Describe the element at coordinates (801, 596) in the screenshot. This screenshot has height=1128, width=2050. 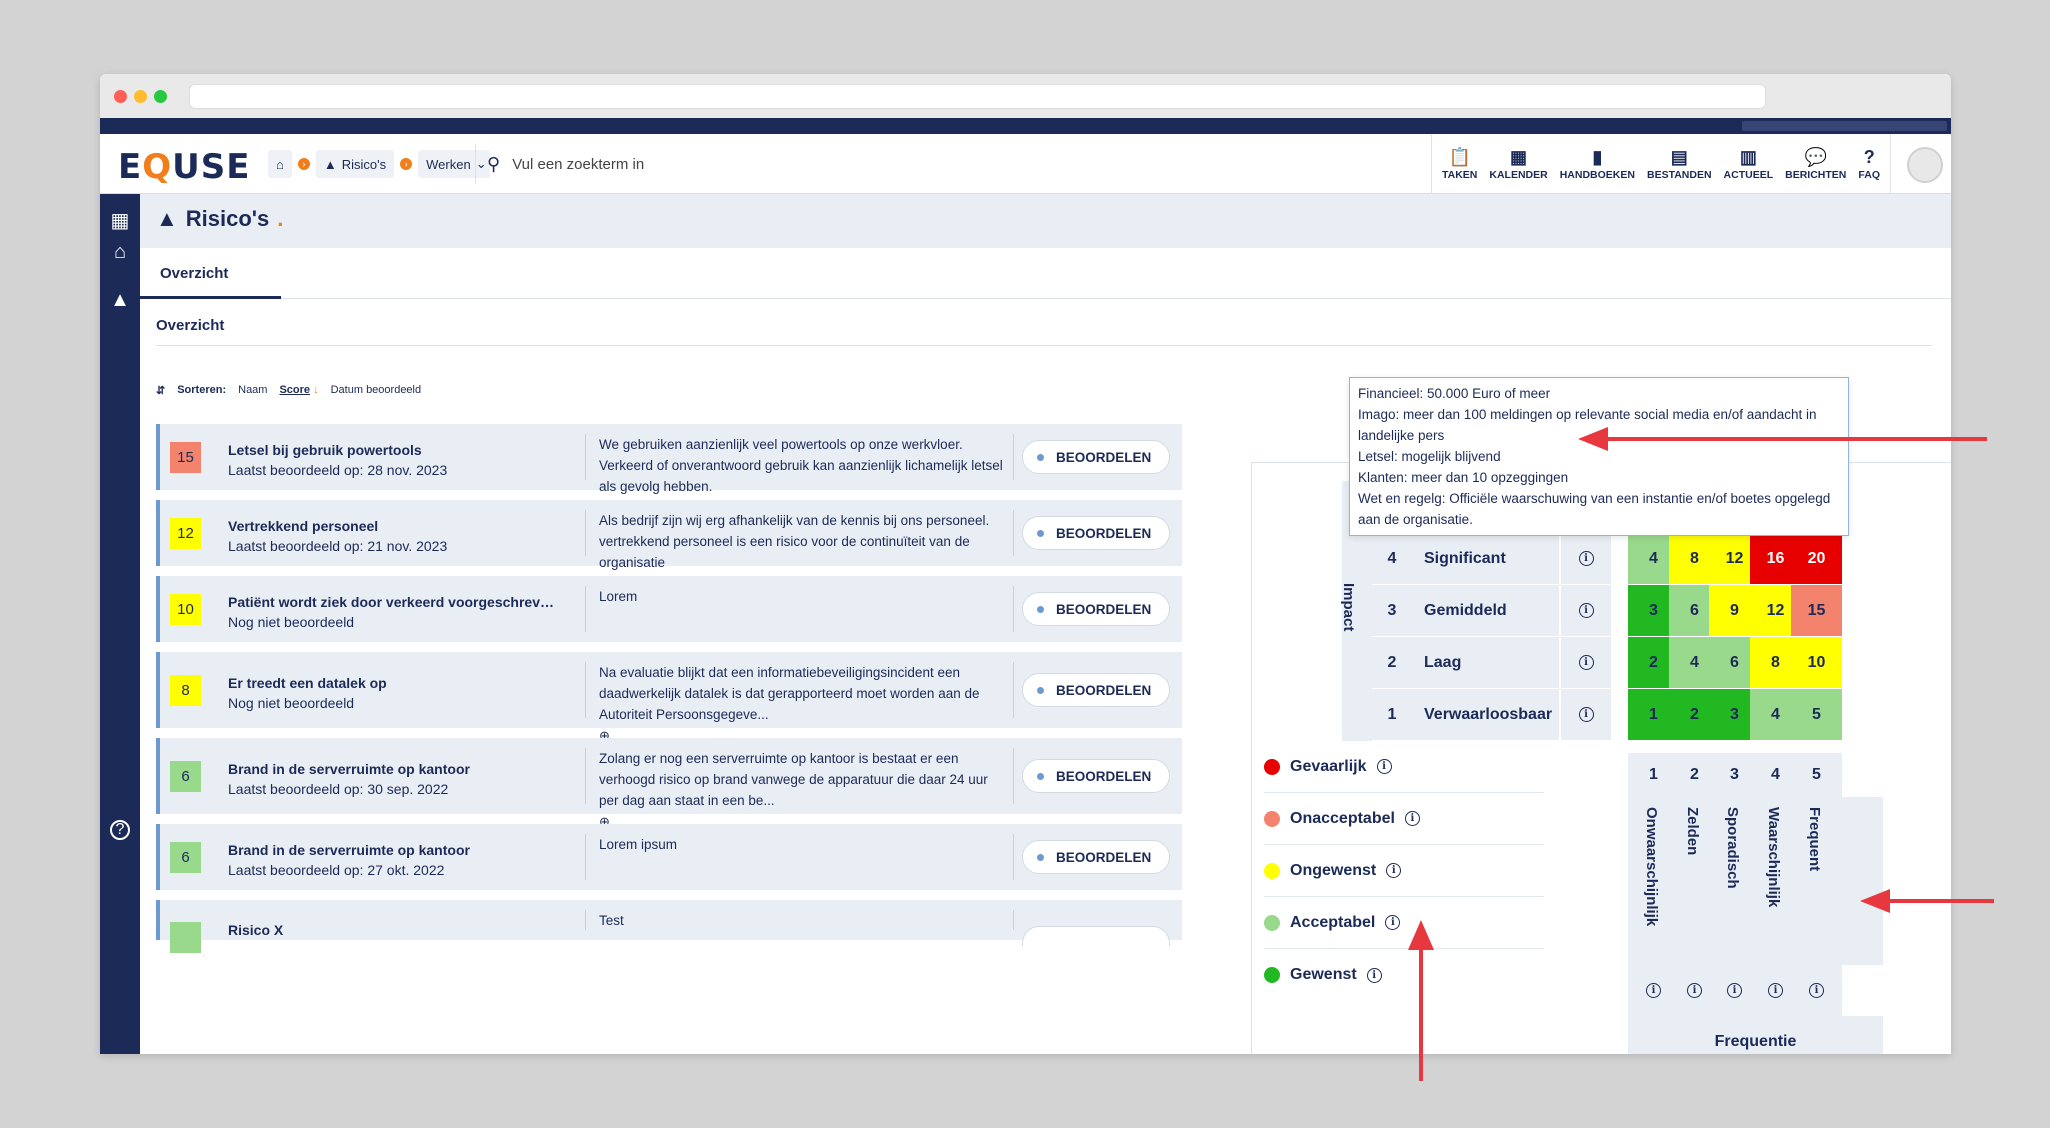
I see `risk-description: Lorem` at that location.